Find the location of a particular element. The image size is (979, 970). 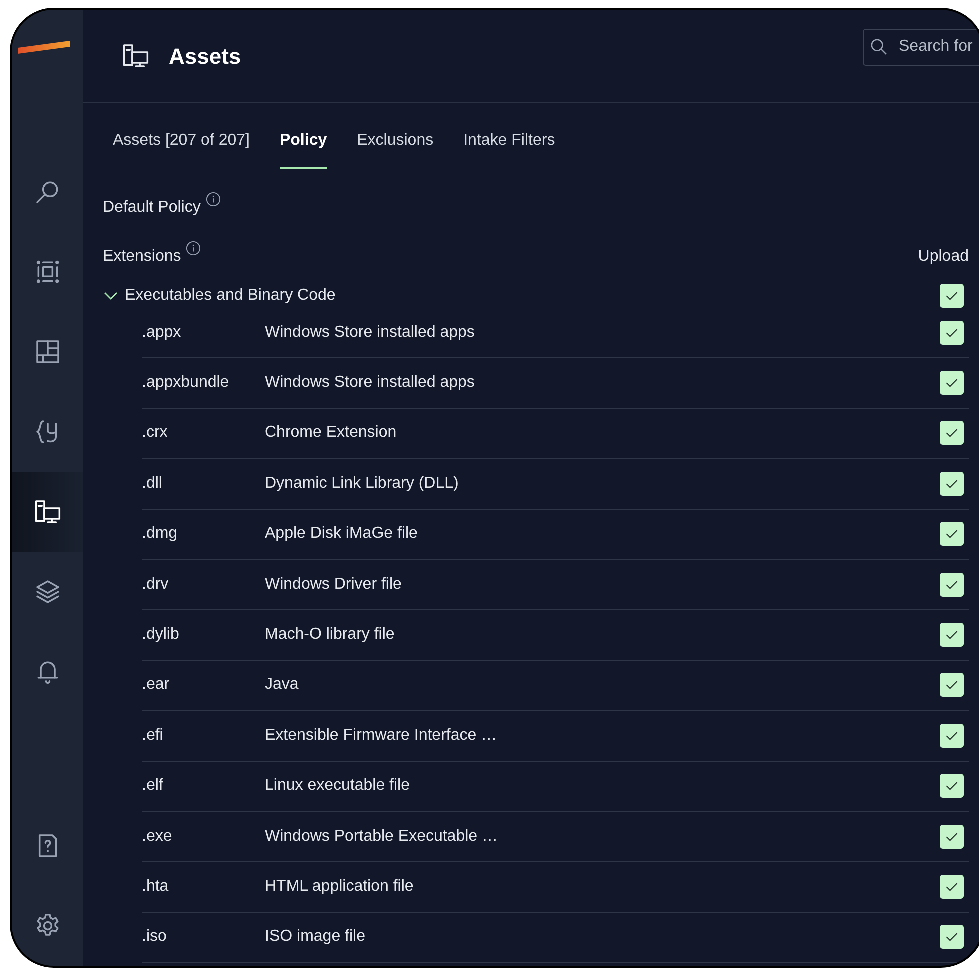

layers-icon is located at coordinates (48, 592).